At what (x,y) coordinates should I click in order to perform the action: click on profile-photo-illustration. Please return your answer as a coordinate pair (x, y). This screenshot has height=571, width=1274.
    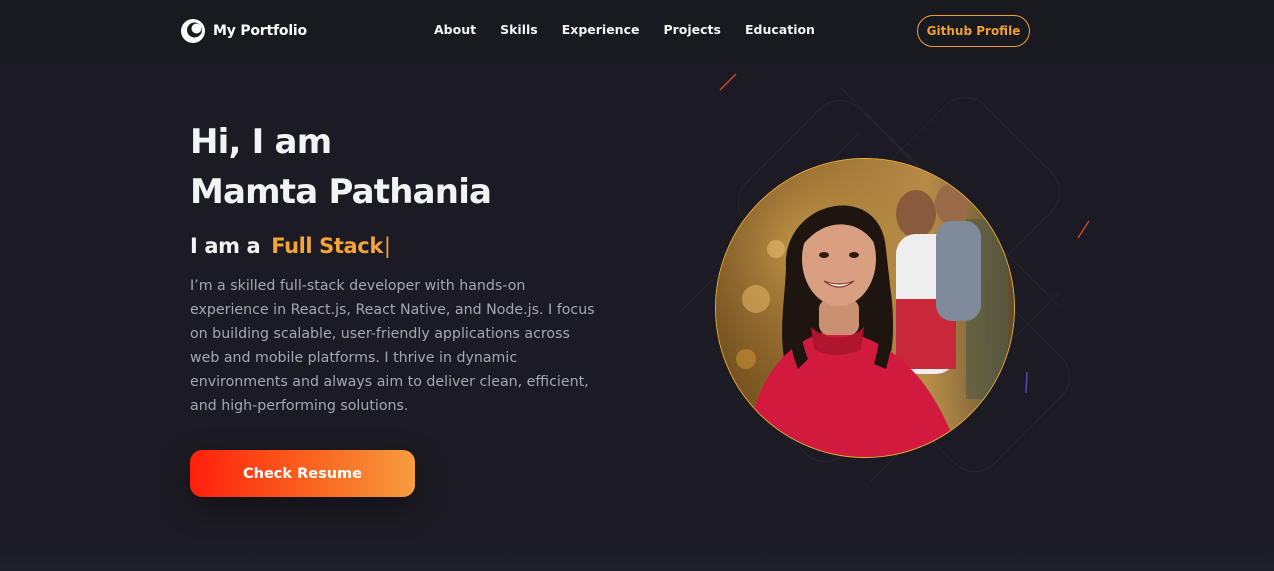
    Looking at the image, I should click on (865, 308).